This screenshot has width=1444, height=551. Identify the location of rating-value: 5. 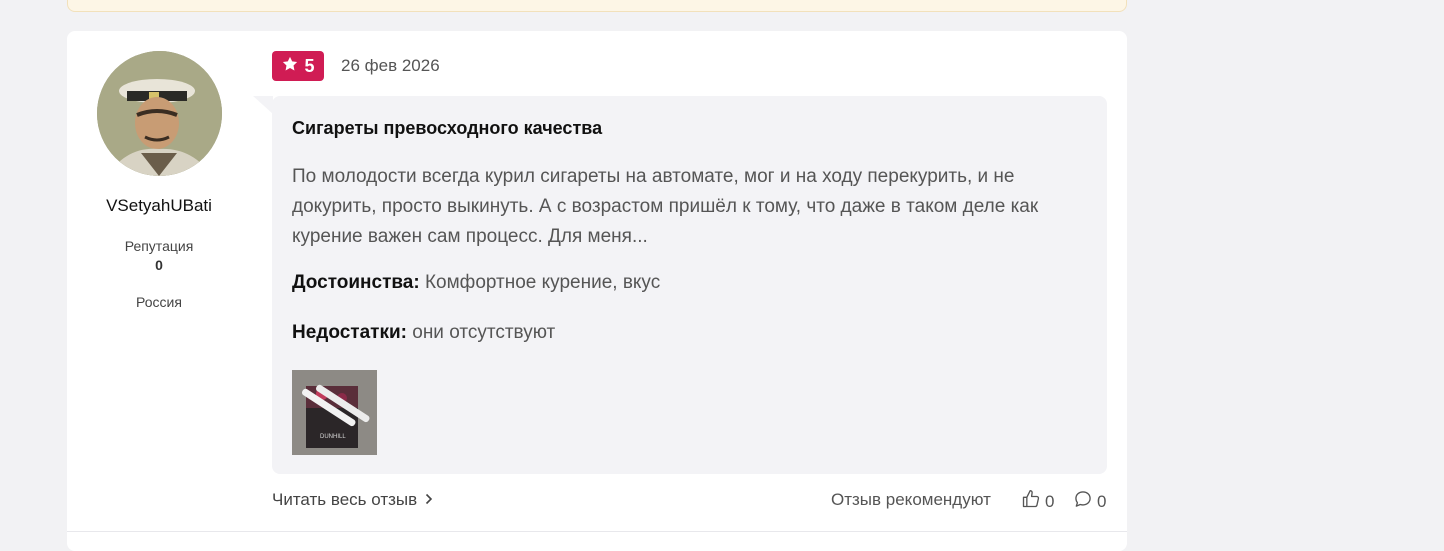
(309, 65).